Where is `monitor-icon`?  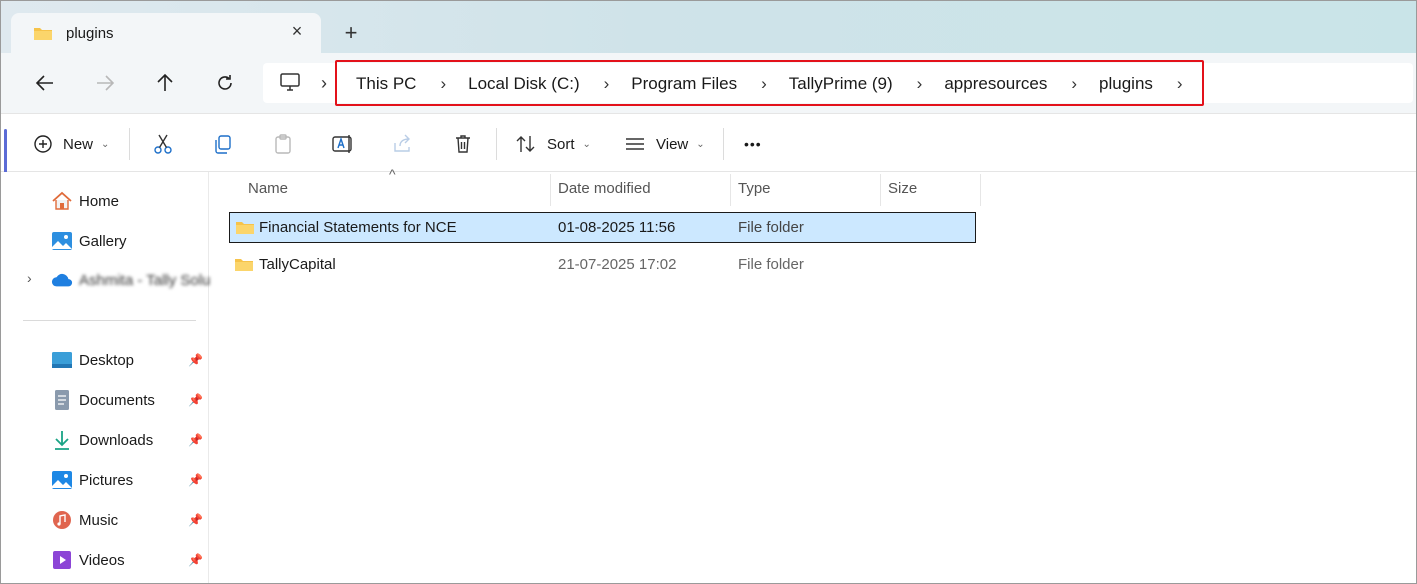
monitor-icon is located at coordinates (290, 84).